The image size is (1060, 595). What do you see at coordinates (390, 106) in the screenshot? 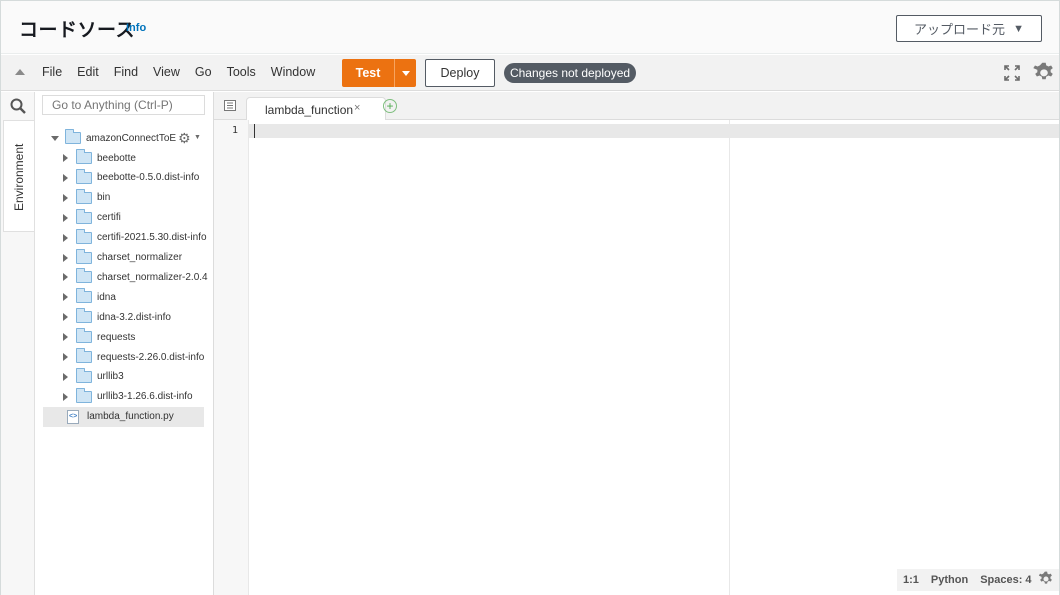
I see `add-tab-icon: +` at bounding box center [390, 106].